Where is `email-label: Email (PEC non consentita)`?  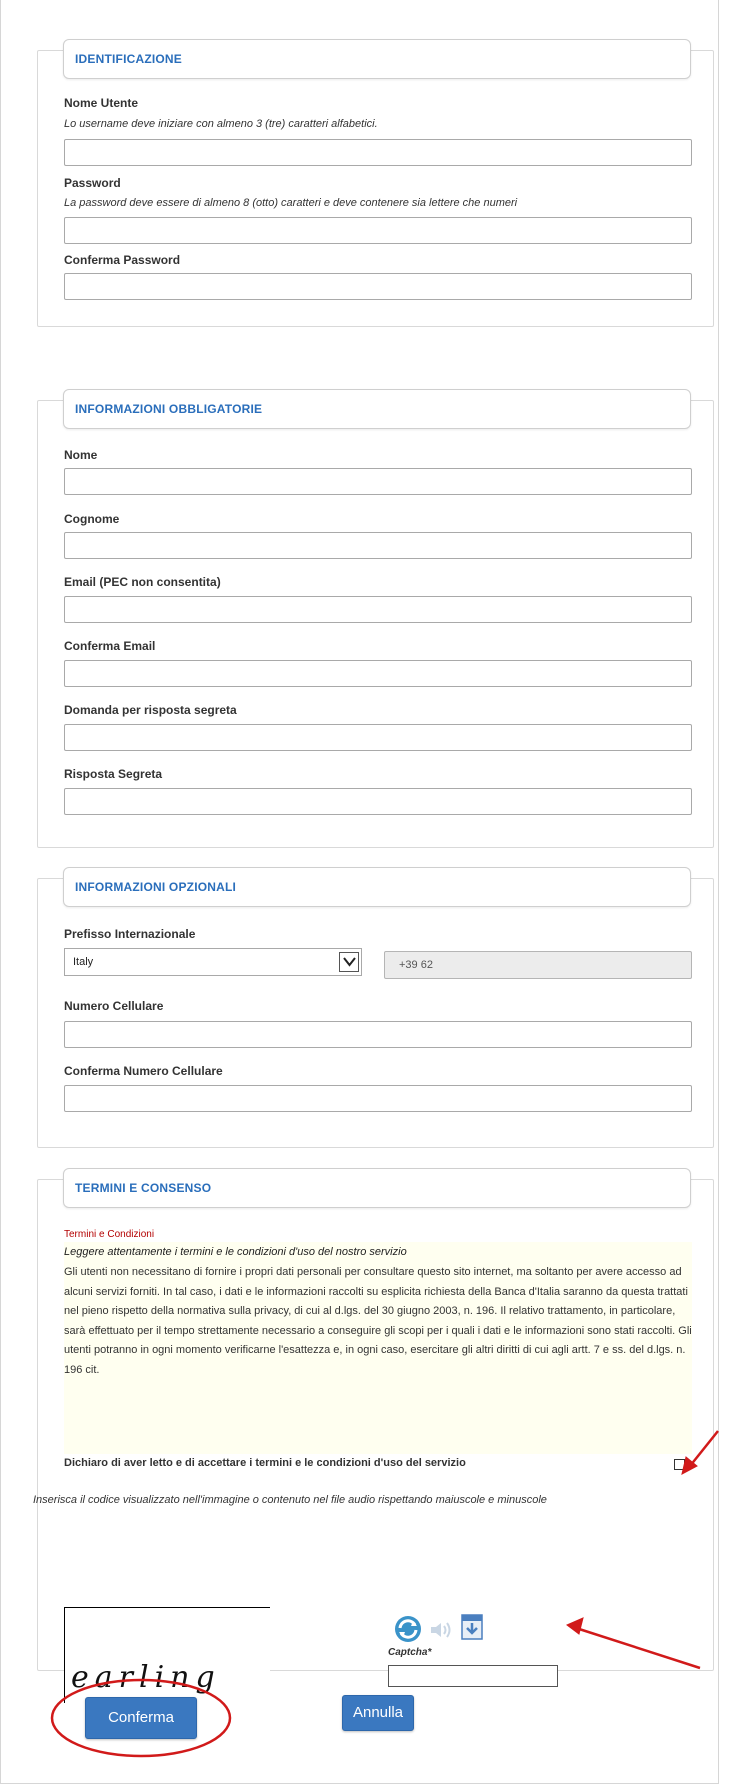 email-label: Email (PEC non consentita) is located at coordinates (142, 582).